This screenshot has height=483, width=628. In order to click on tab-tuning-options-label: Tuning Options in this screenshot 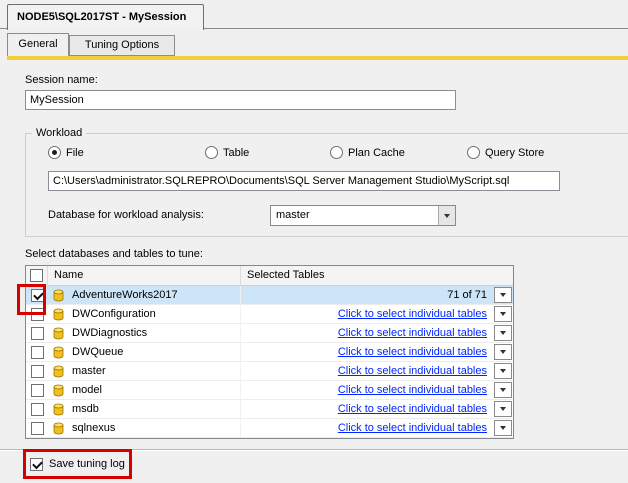, I will do `click(122, 45)`.